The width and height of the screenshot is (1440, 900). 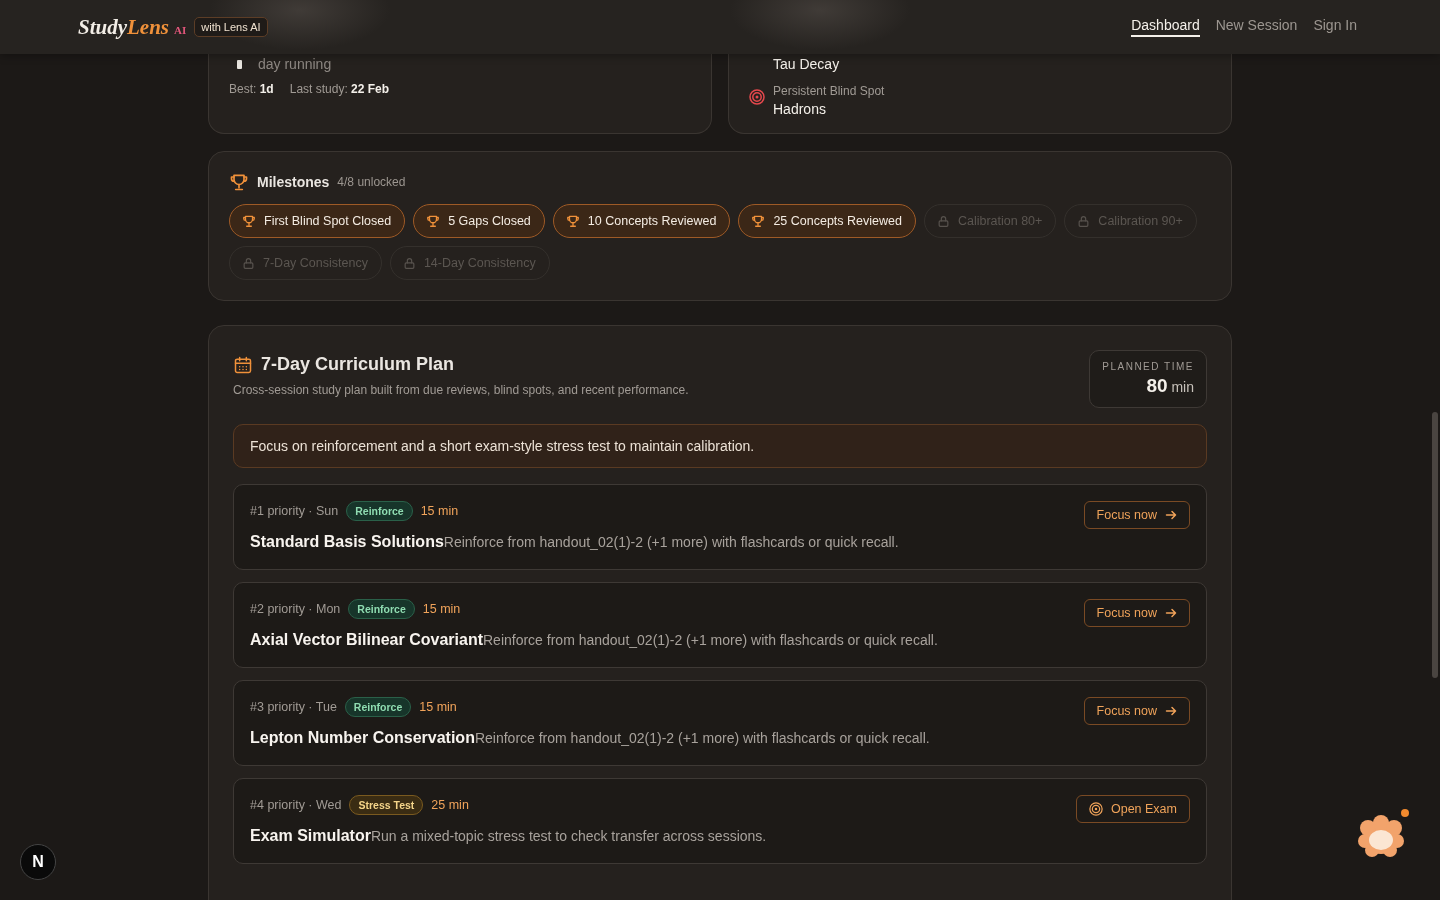 I want to click on last-study: Last study: 22 Feb, so click(x=339, y=89).